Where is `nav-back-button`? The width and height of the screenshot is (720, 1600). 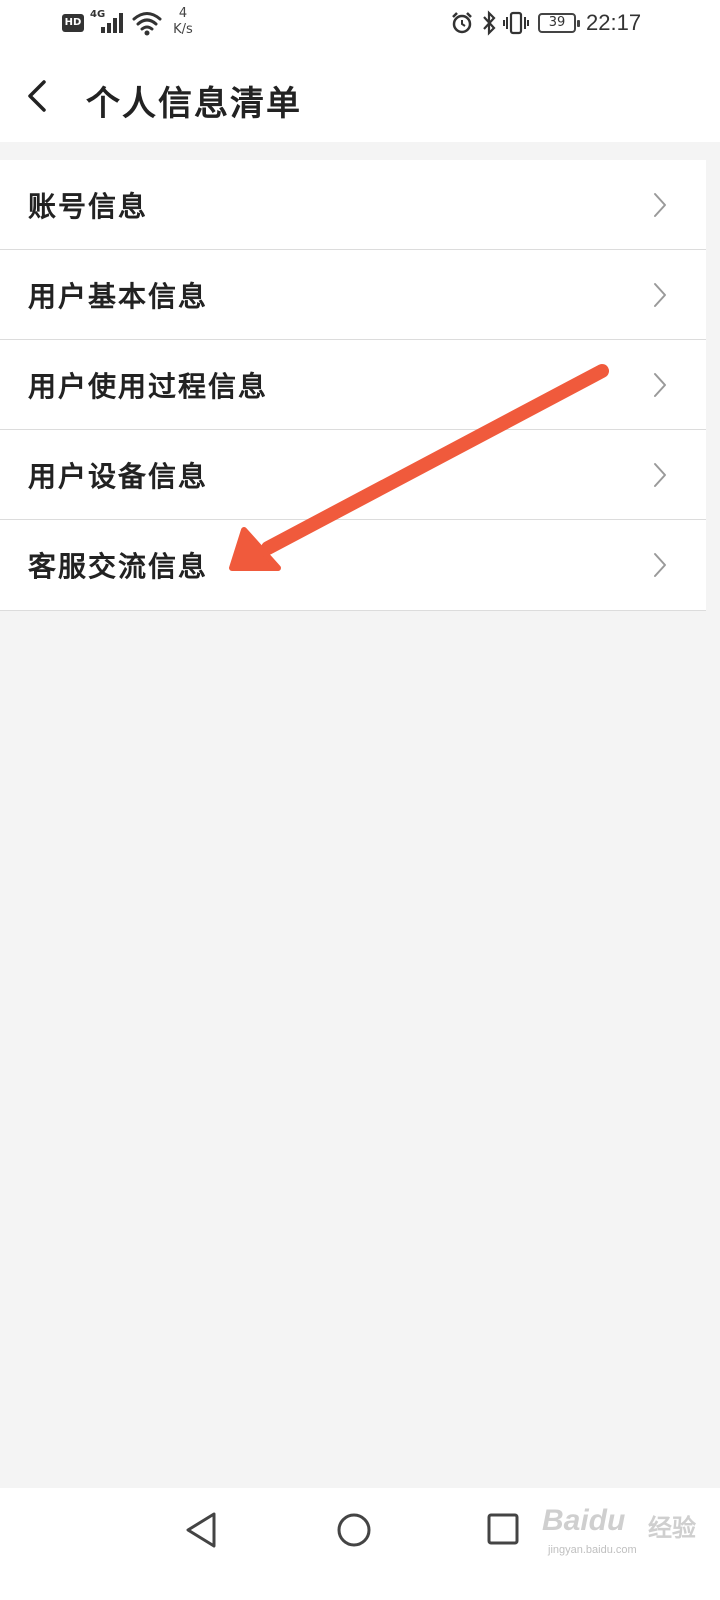
nav-back-button is located at coordinates (202, 1532).